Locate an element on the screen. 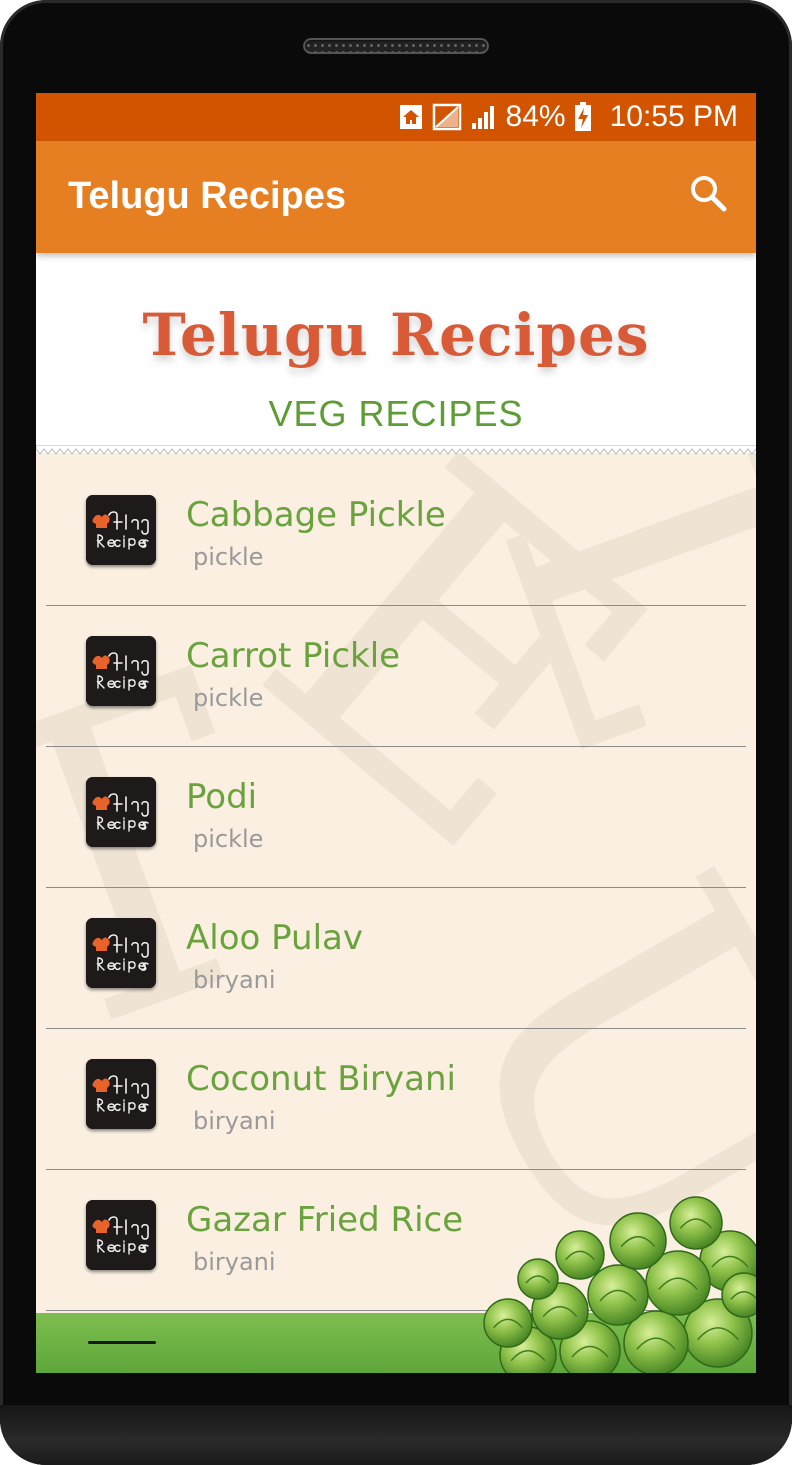  header-banner: Telugu Recipes VEG RECIPES is located at coordinates (396, 353).